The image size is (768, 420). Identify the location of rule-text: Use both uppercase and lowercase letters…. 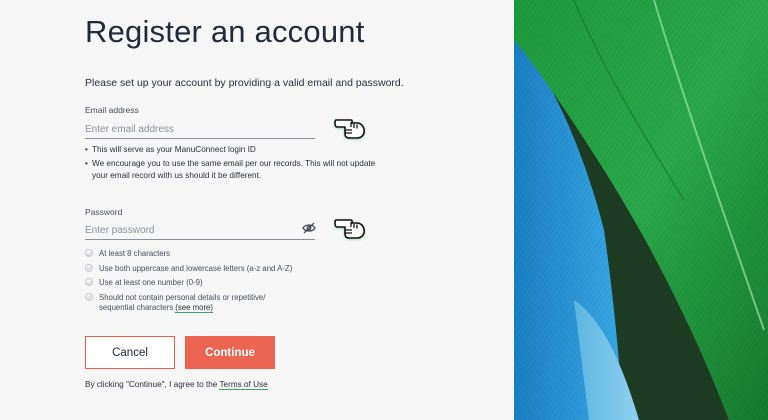
(196, 268).